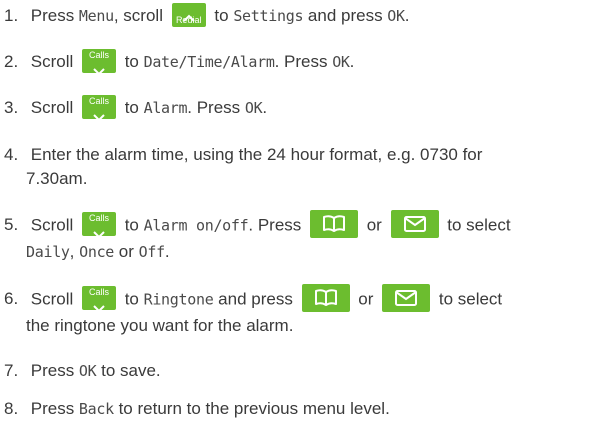 The image size is (597, 425). Describe the element at coordinates (188, 19) in the screenshot. I see `redial-key-label: Redial` at that location.